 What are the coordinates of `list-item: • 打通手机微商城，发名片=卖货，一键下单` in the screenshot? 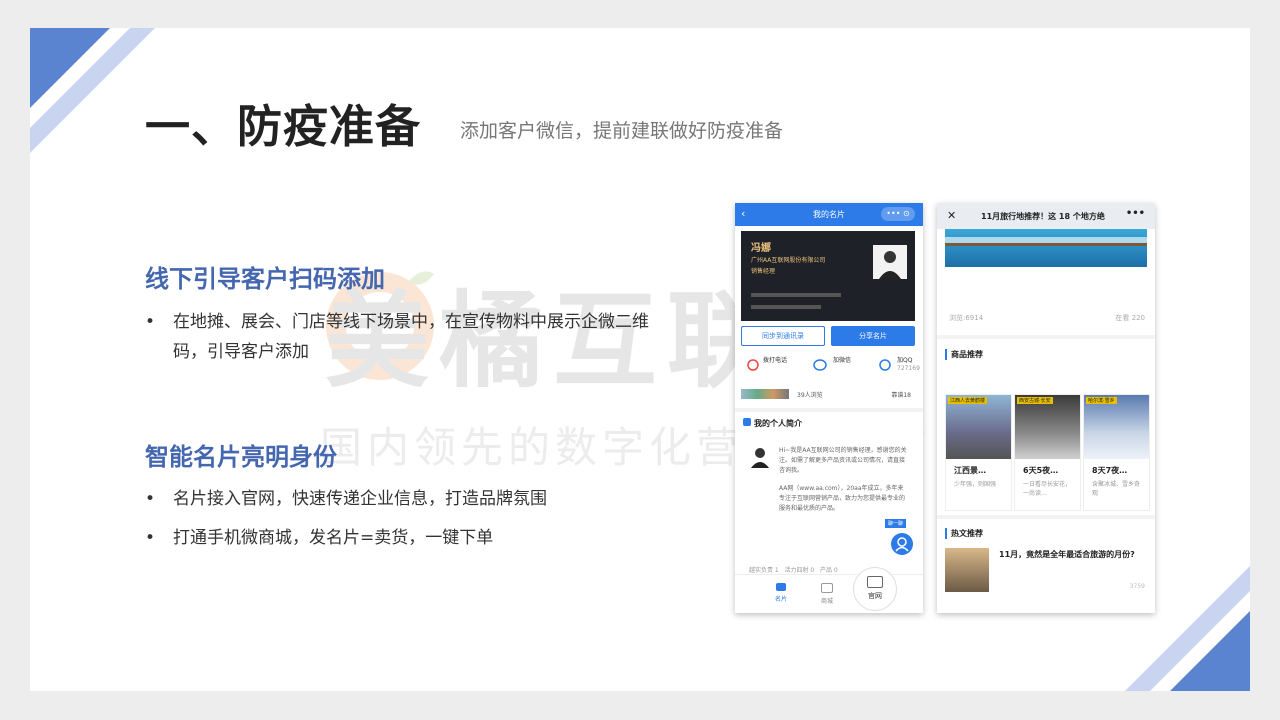 It's located at (400, 538).